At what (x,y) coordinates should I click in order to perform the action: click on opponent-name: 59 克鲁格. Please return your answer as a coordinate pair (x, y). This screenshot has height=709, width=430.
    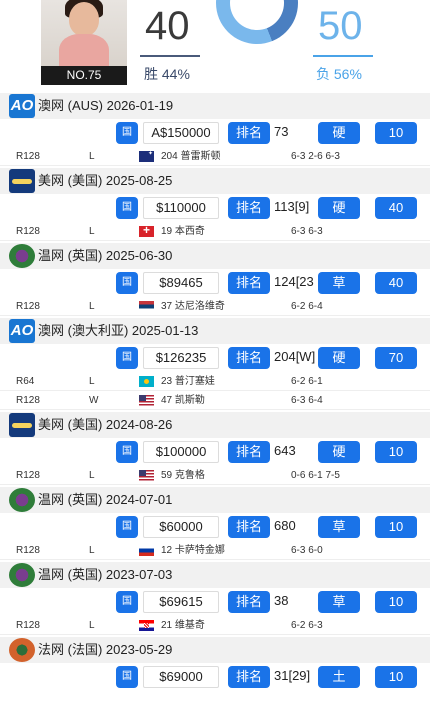
    Looking at the image, I should click on (183, 475).